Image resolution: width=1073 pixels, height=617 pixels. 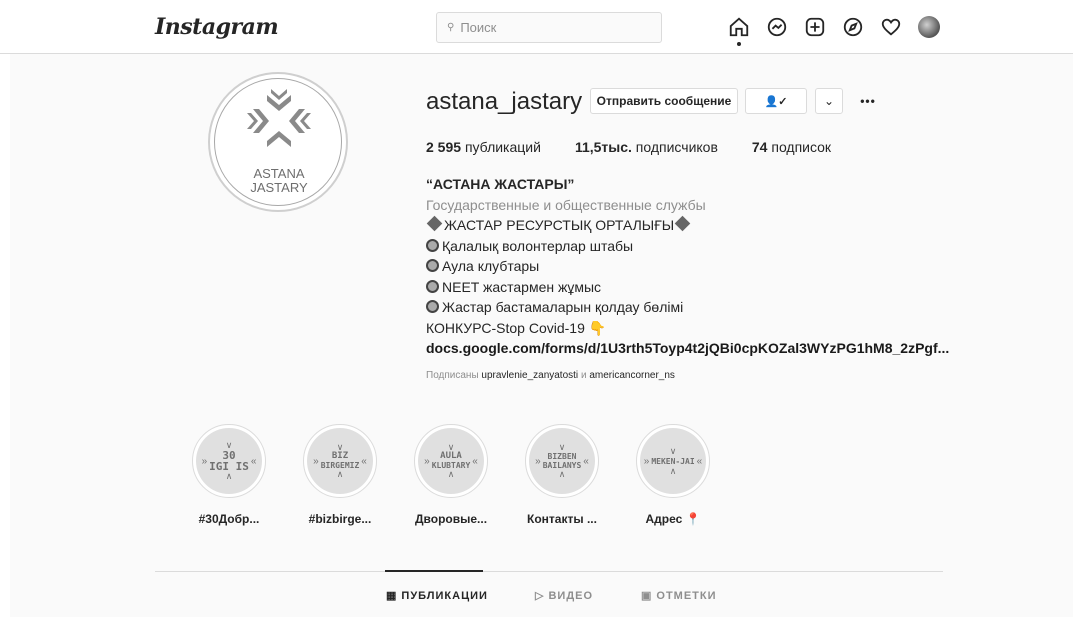 I want to click on tabs-divider, so click(x=549, y=571).